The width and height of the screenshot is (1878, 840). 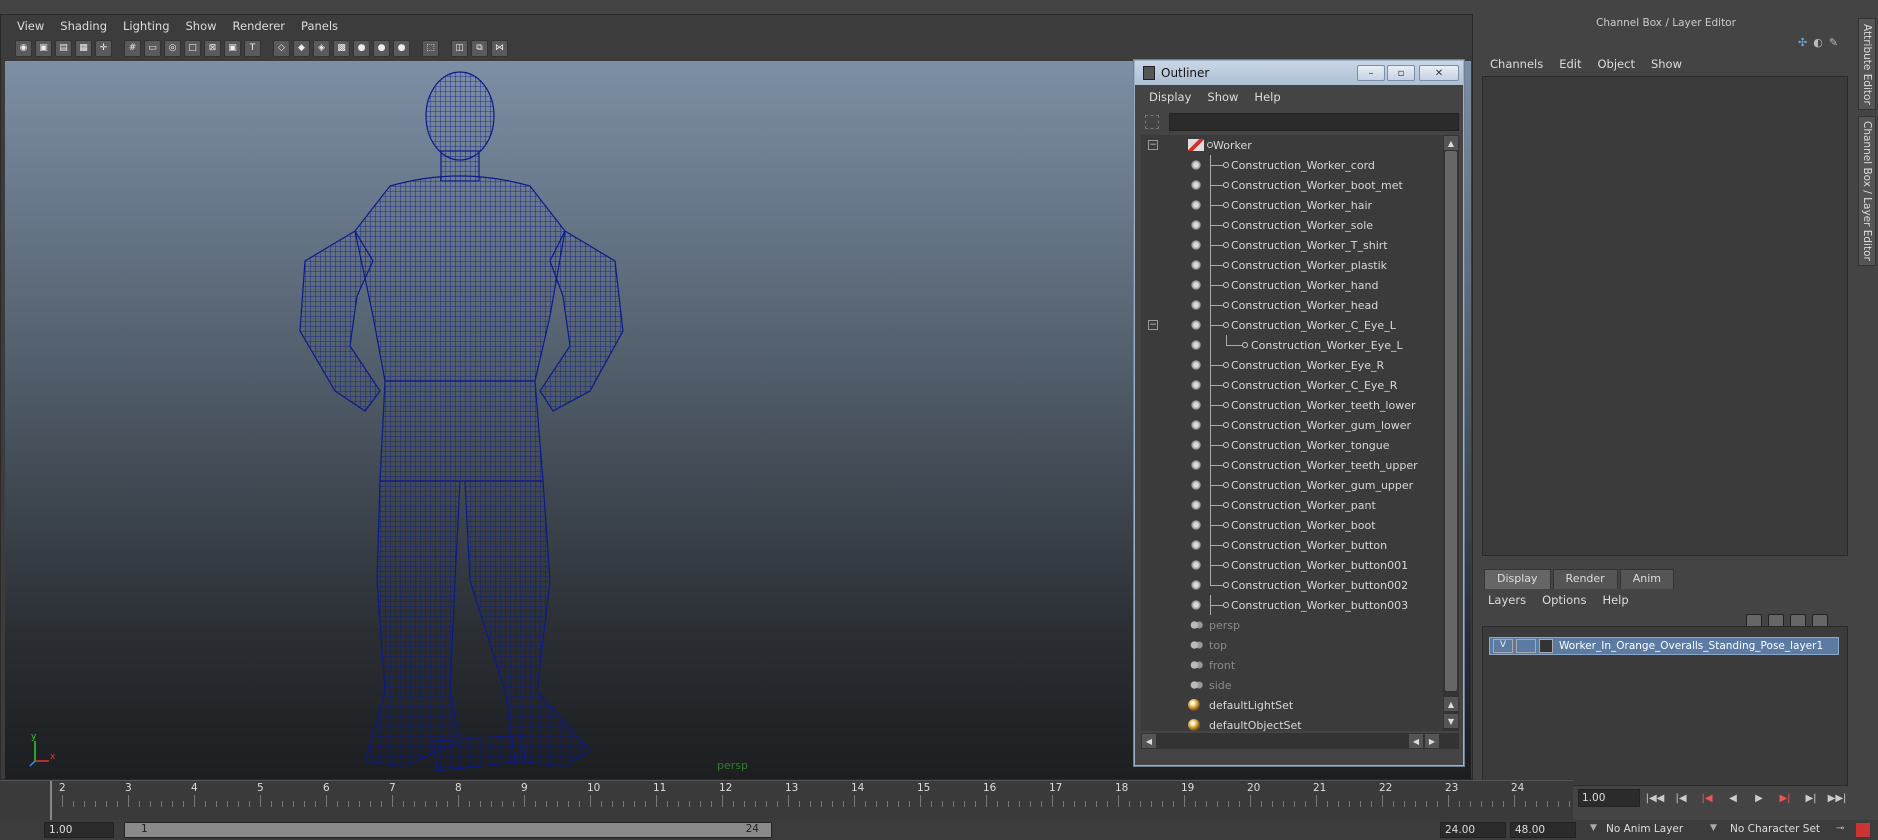 I want to click on outliner-item: Construction_Worker_T_shirt, so click(x=1291, y=245).